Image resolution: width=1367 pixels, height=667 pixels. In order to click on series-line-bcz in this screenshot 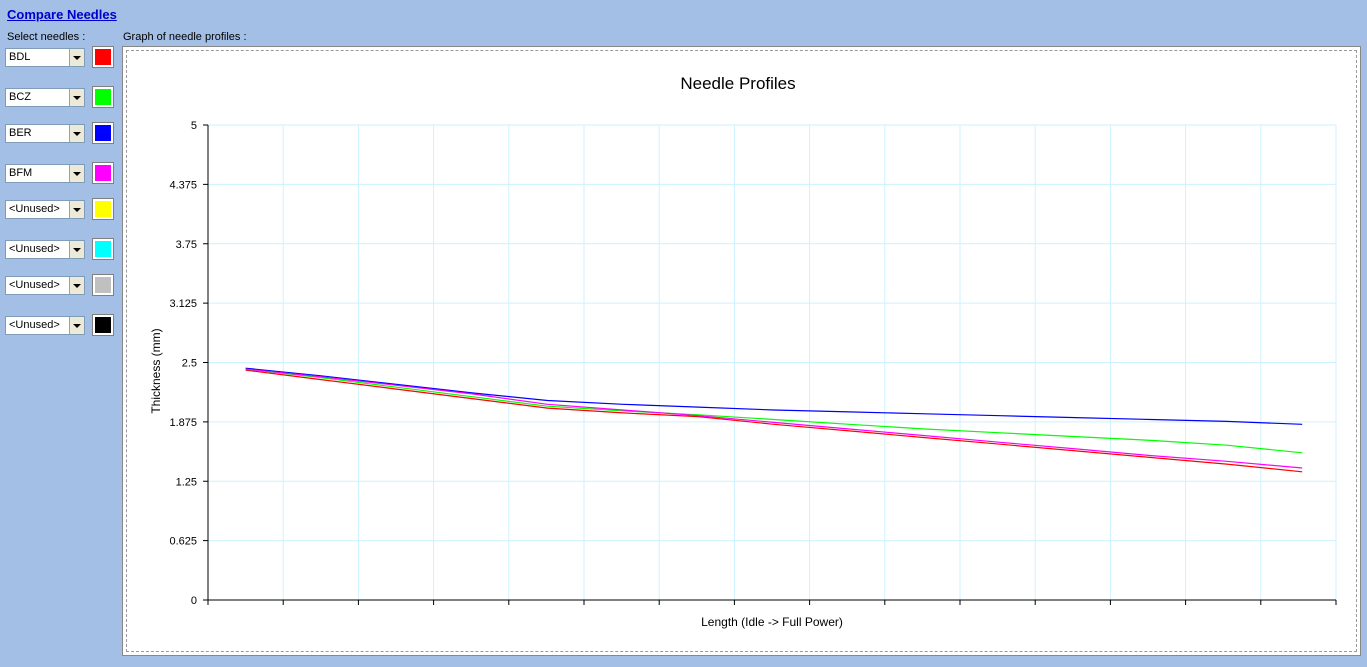, I will do `click(774, 411)`.